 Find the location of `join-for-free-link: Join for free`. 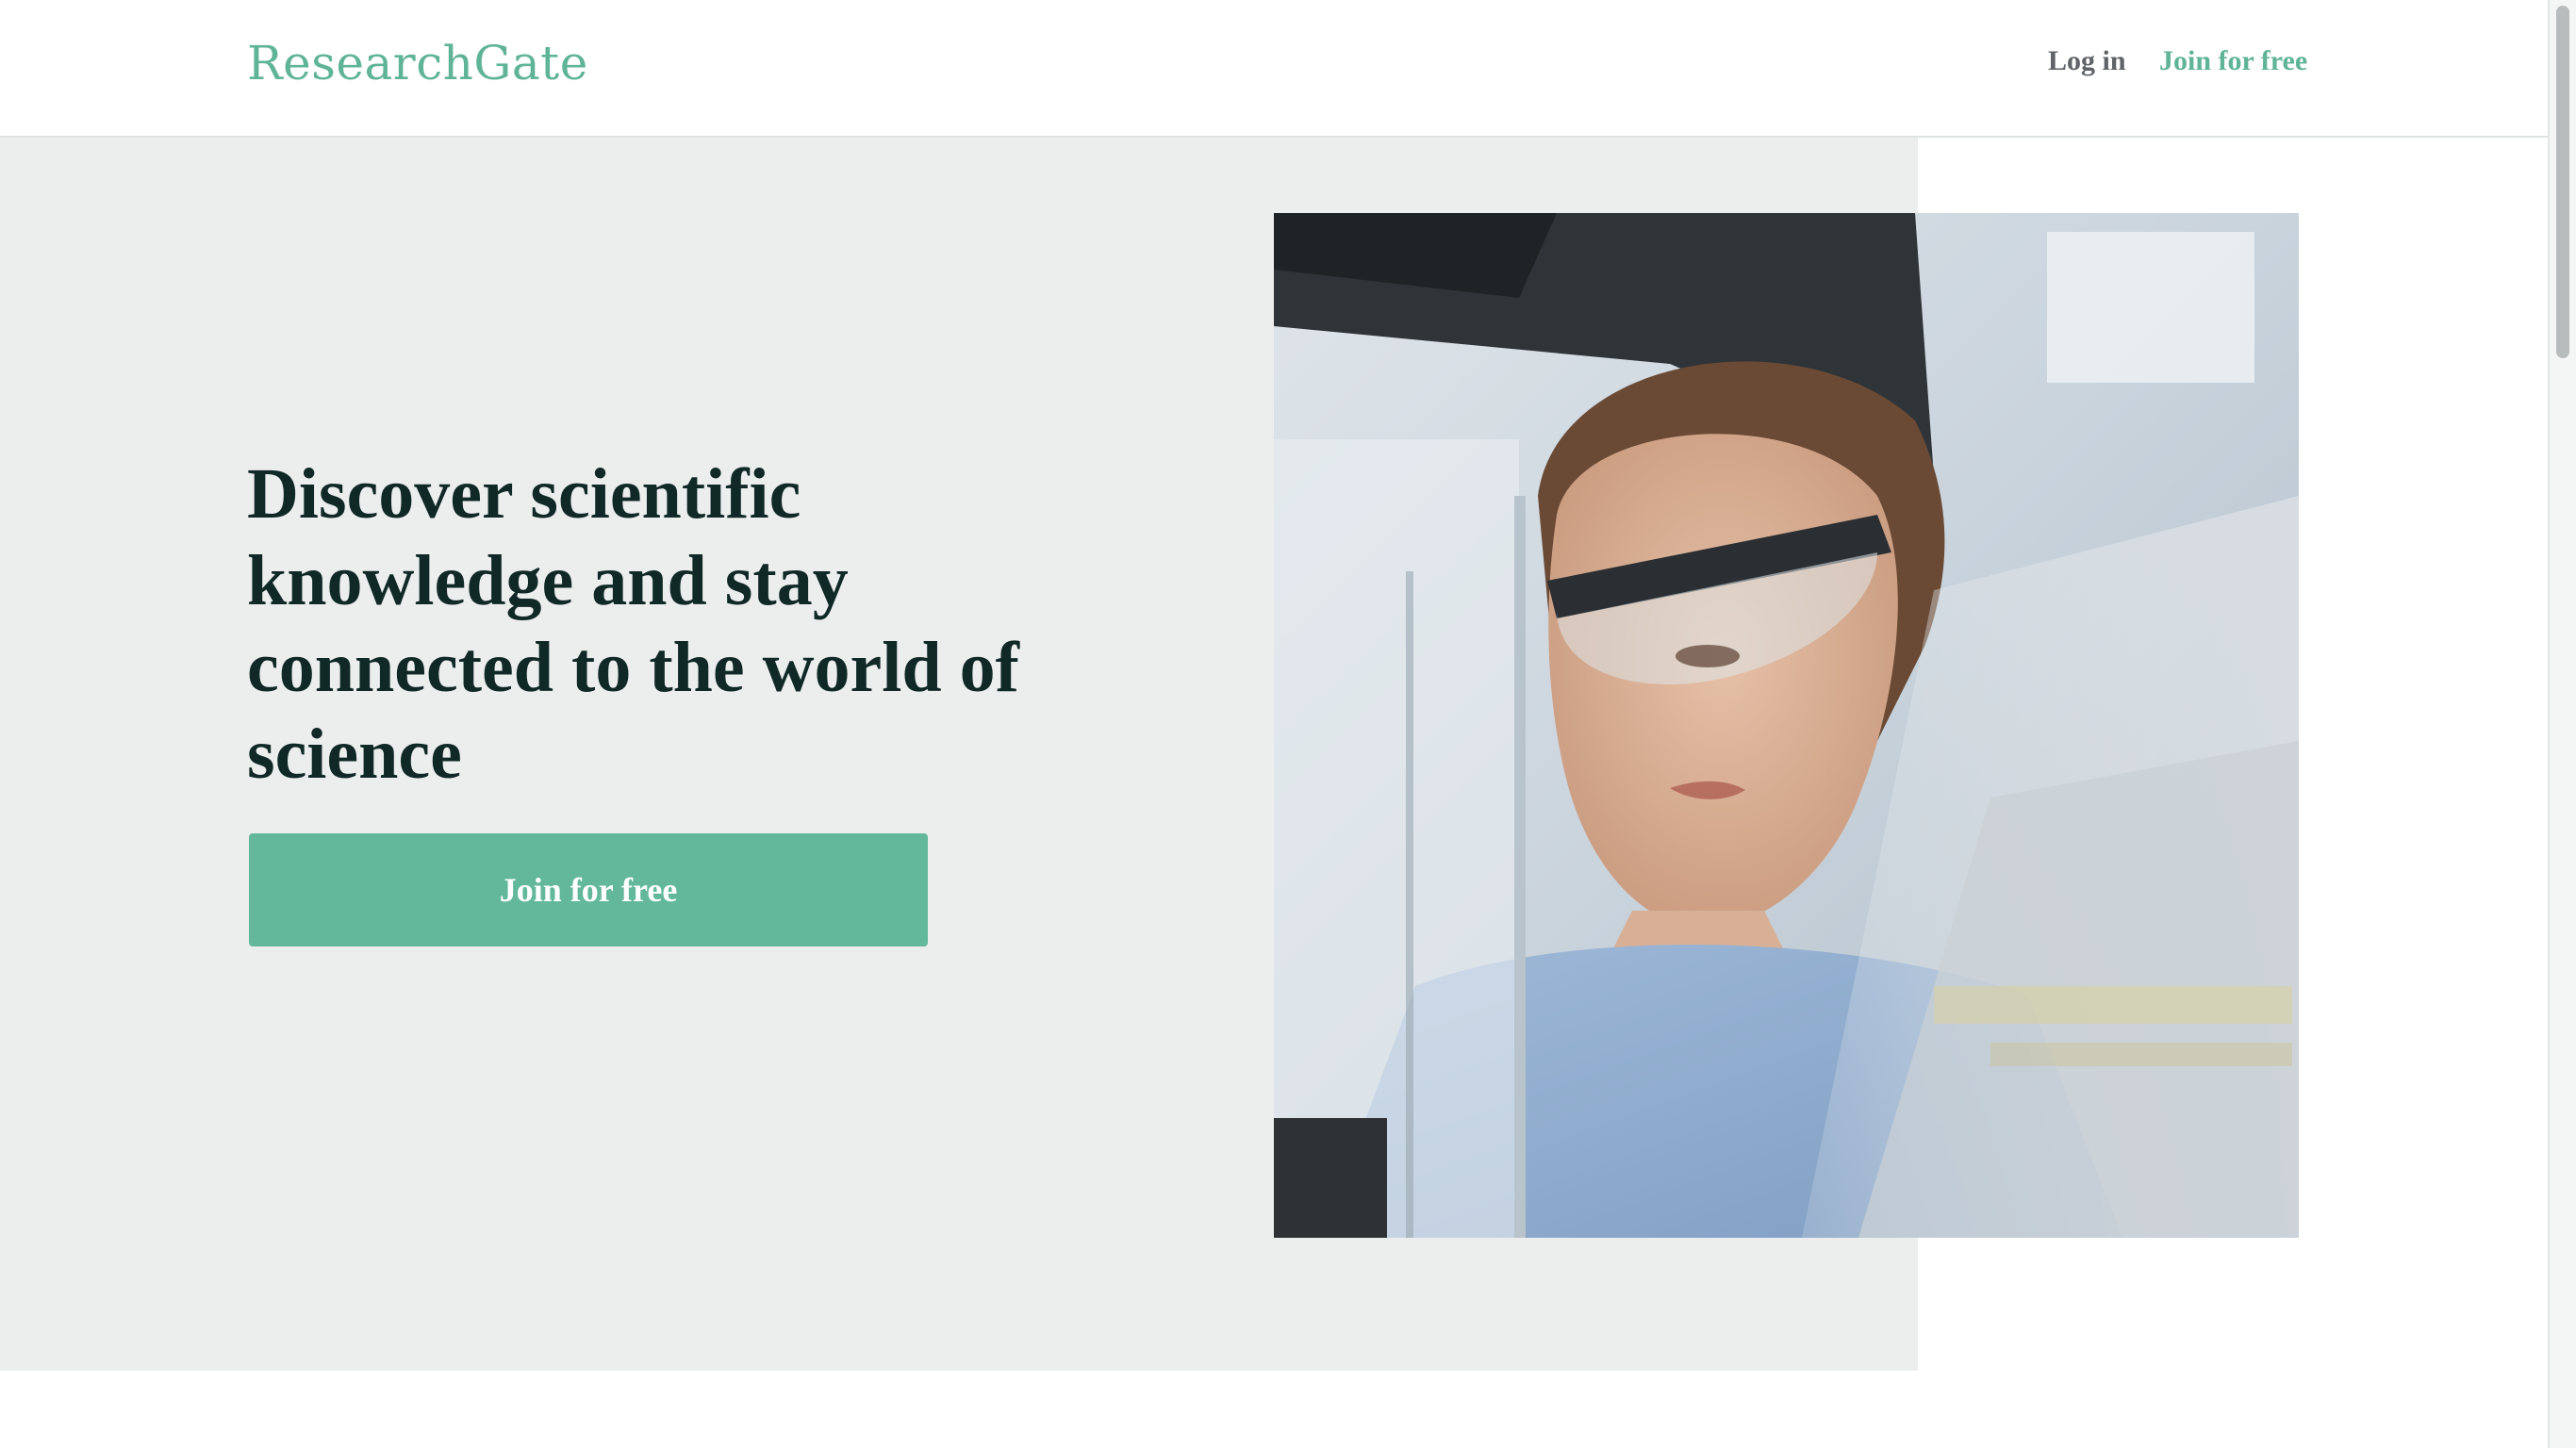

join-for-free-link: Join for free is located at coordinates (2233, 61).